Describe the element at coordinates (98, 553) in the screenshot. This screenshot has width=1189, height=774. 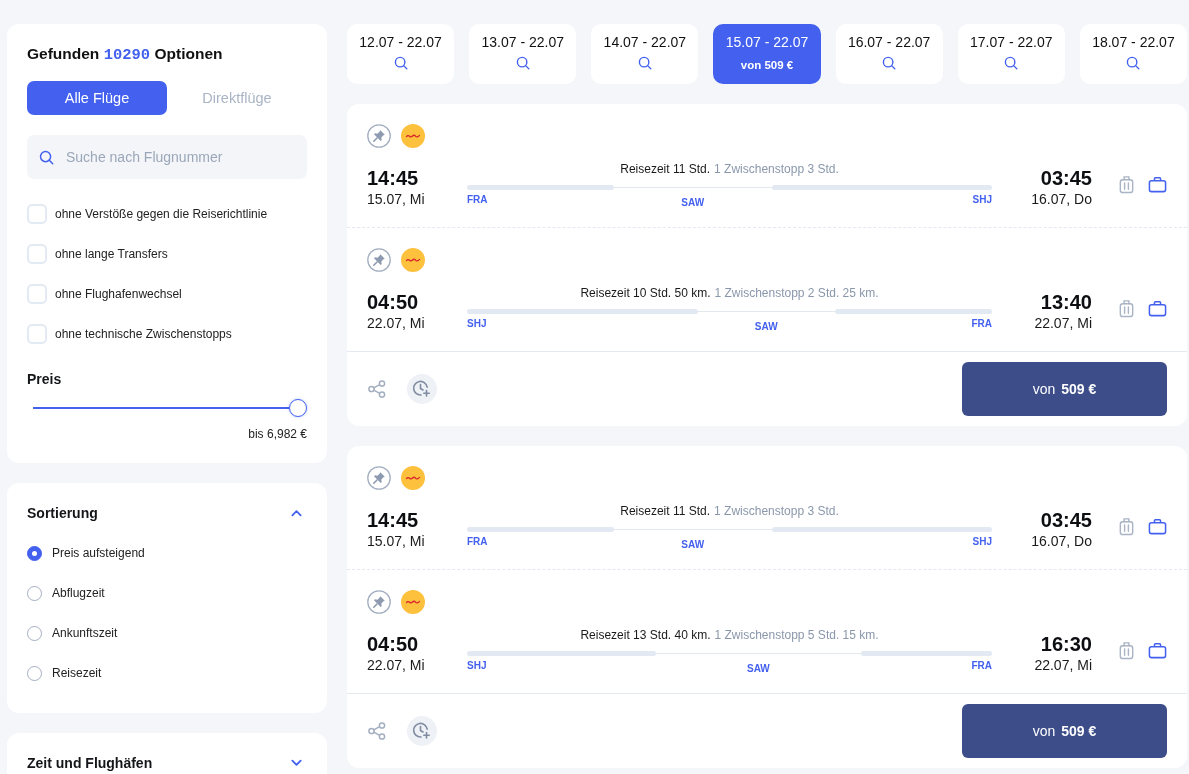
I see `radio-label: Preis aufsteigend` at that location.